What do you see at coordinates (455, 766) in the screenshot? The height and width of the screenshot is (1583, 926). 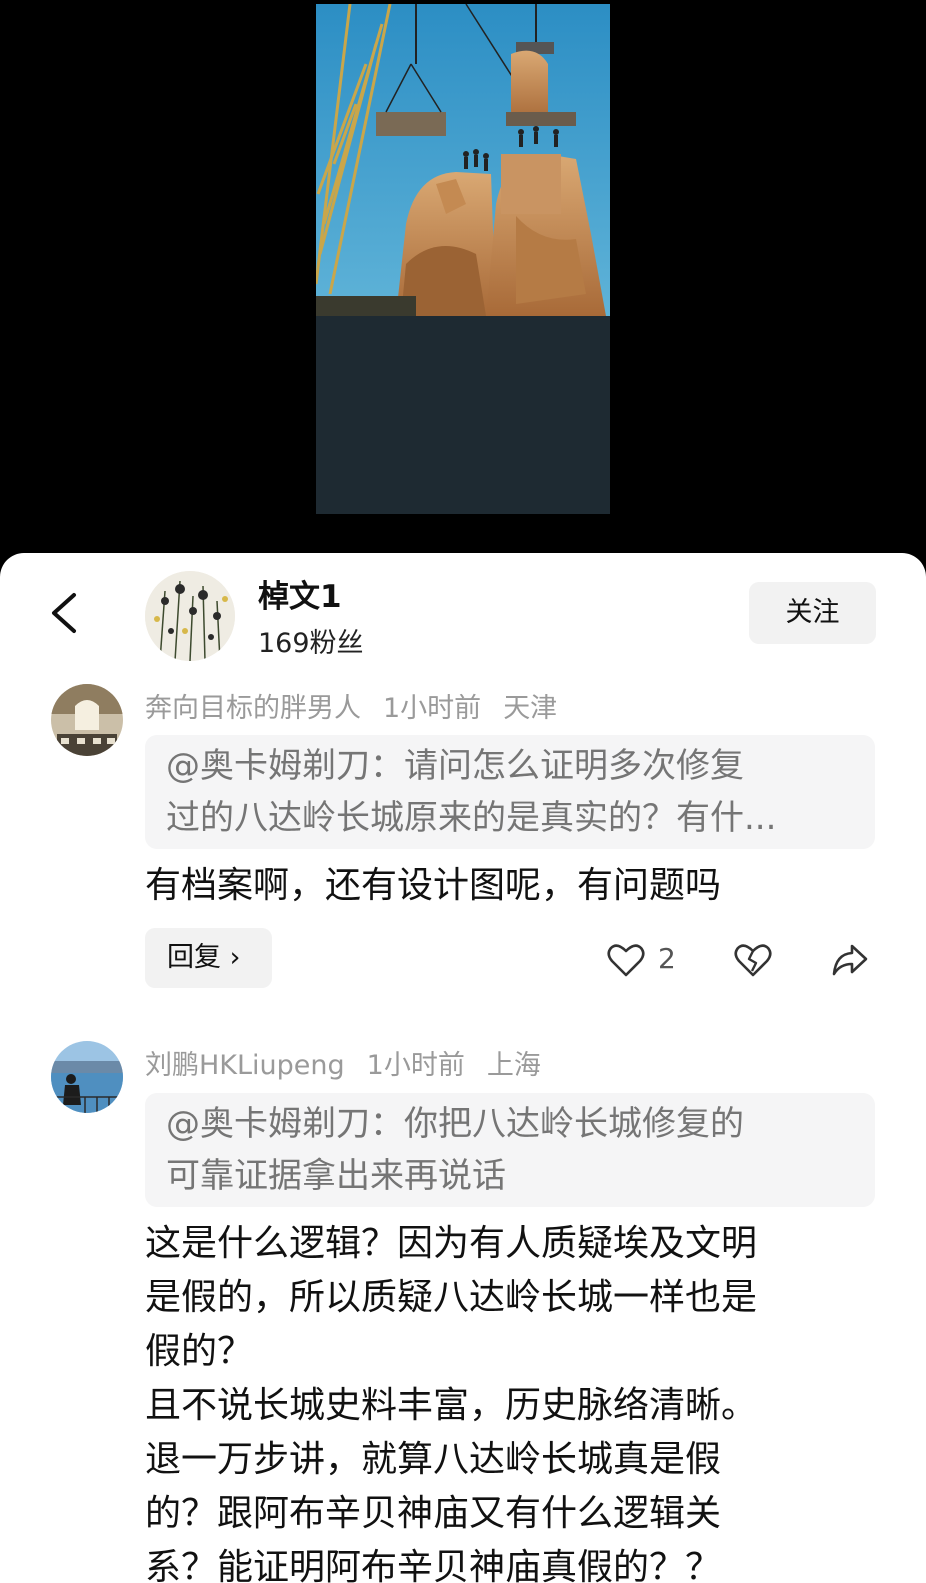 I see `quote-line: @奥卡姆剃刀：请问怎么证明多次修复` at bounding box center [455, 766].